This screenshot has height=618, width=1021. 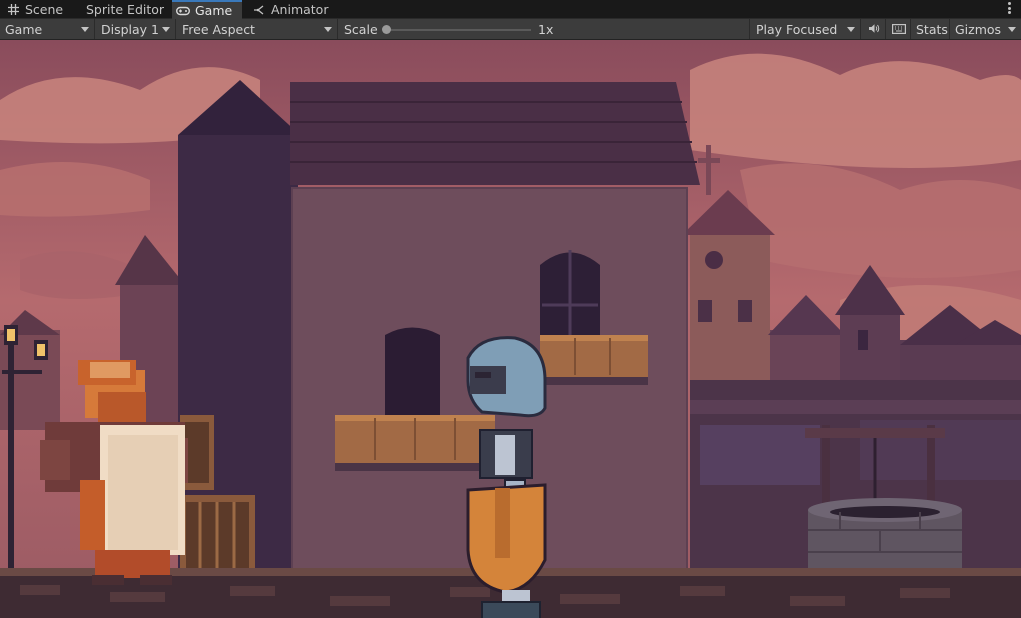 What do you see at coordinates (44, 9) in the screenshot?
I see `tab-scene-label: Scene` at bounding box center [44, 9].